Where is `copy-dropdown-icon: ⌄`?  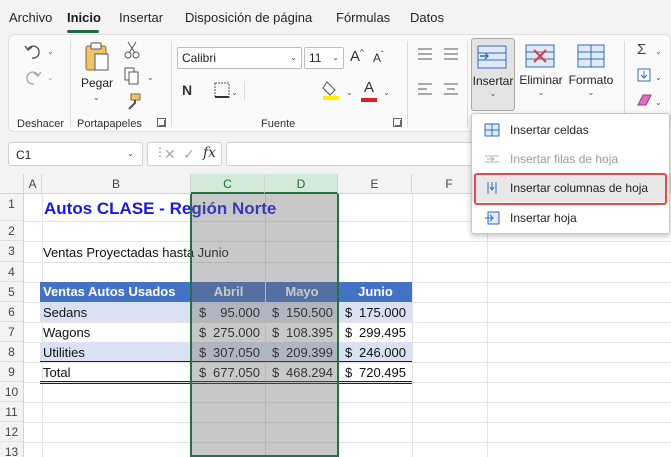 copy-dropdown-icon: ⌄ is located at coordinates (150, 77).